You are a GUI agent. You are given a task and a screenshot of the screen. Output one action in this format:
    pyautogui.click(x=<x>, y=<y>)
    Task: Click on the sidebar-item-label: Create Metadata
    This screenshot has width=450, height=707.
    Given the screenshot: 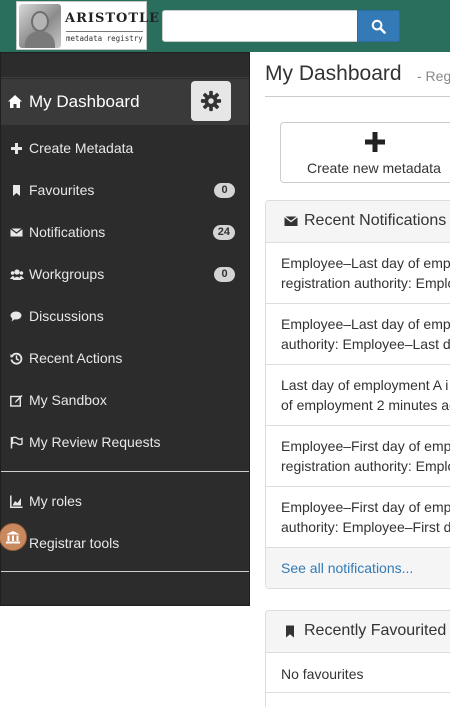 What is the action you would take?
    pyautogui.click(x=81, y=148)
    